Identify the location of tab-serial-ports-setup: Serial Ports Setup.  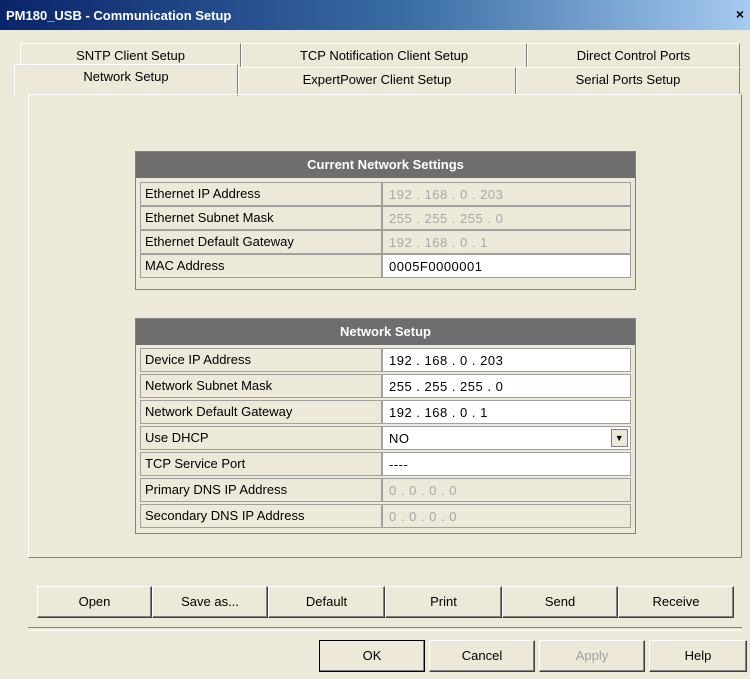
(628, 80).